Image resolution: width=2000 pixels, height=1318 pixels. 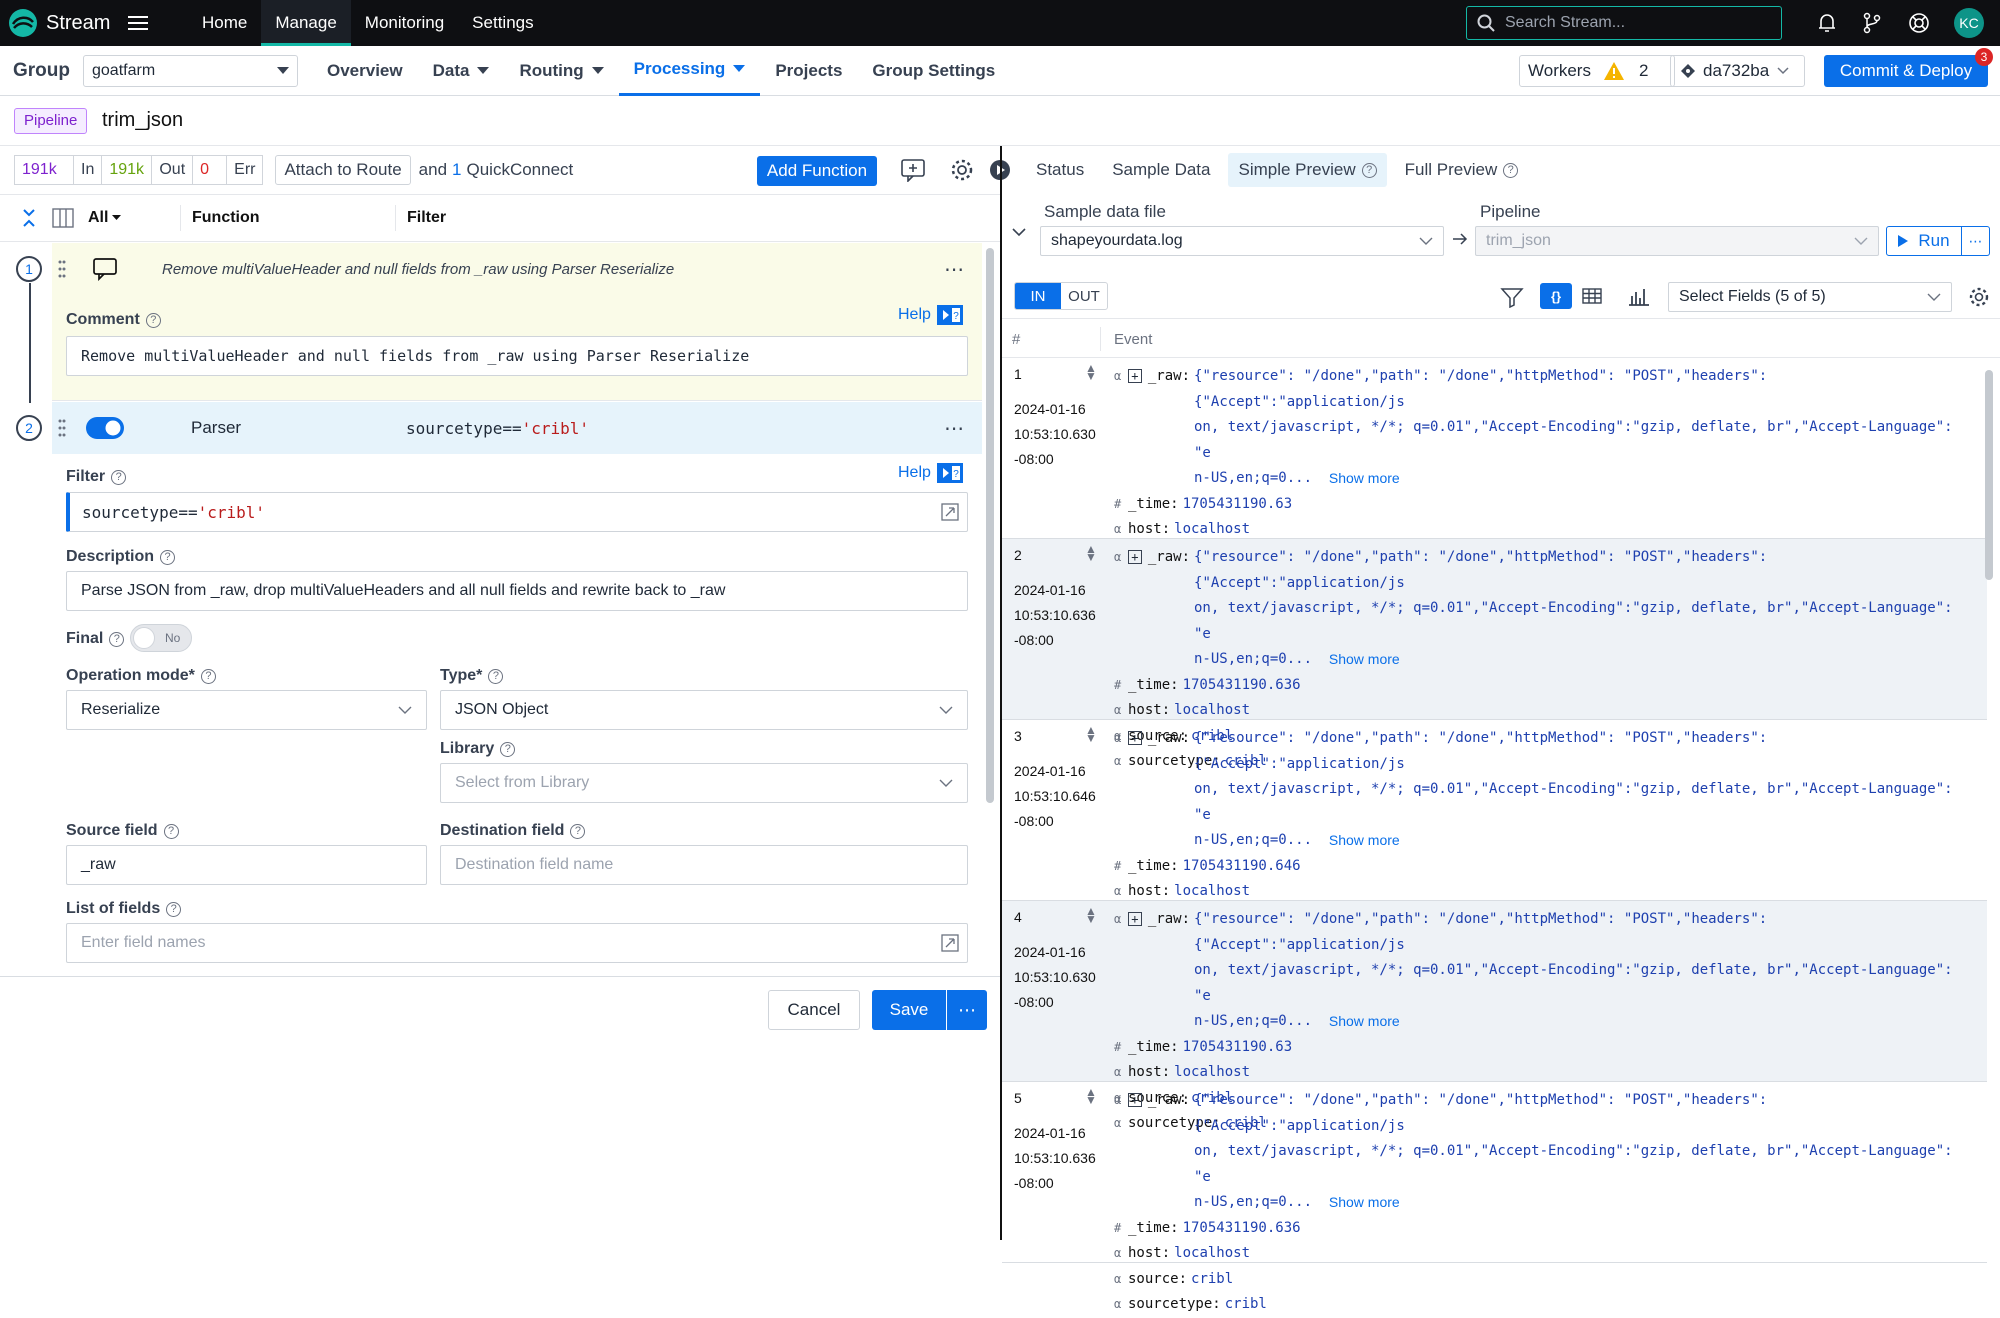 What do you see at coordinates (933, 71) in the screenshot?
I see `tab-group-settings: Group Settings` at bounding box center [933, 71].